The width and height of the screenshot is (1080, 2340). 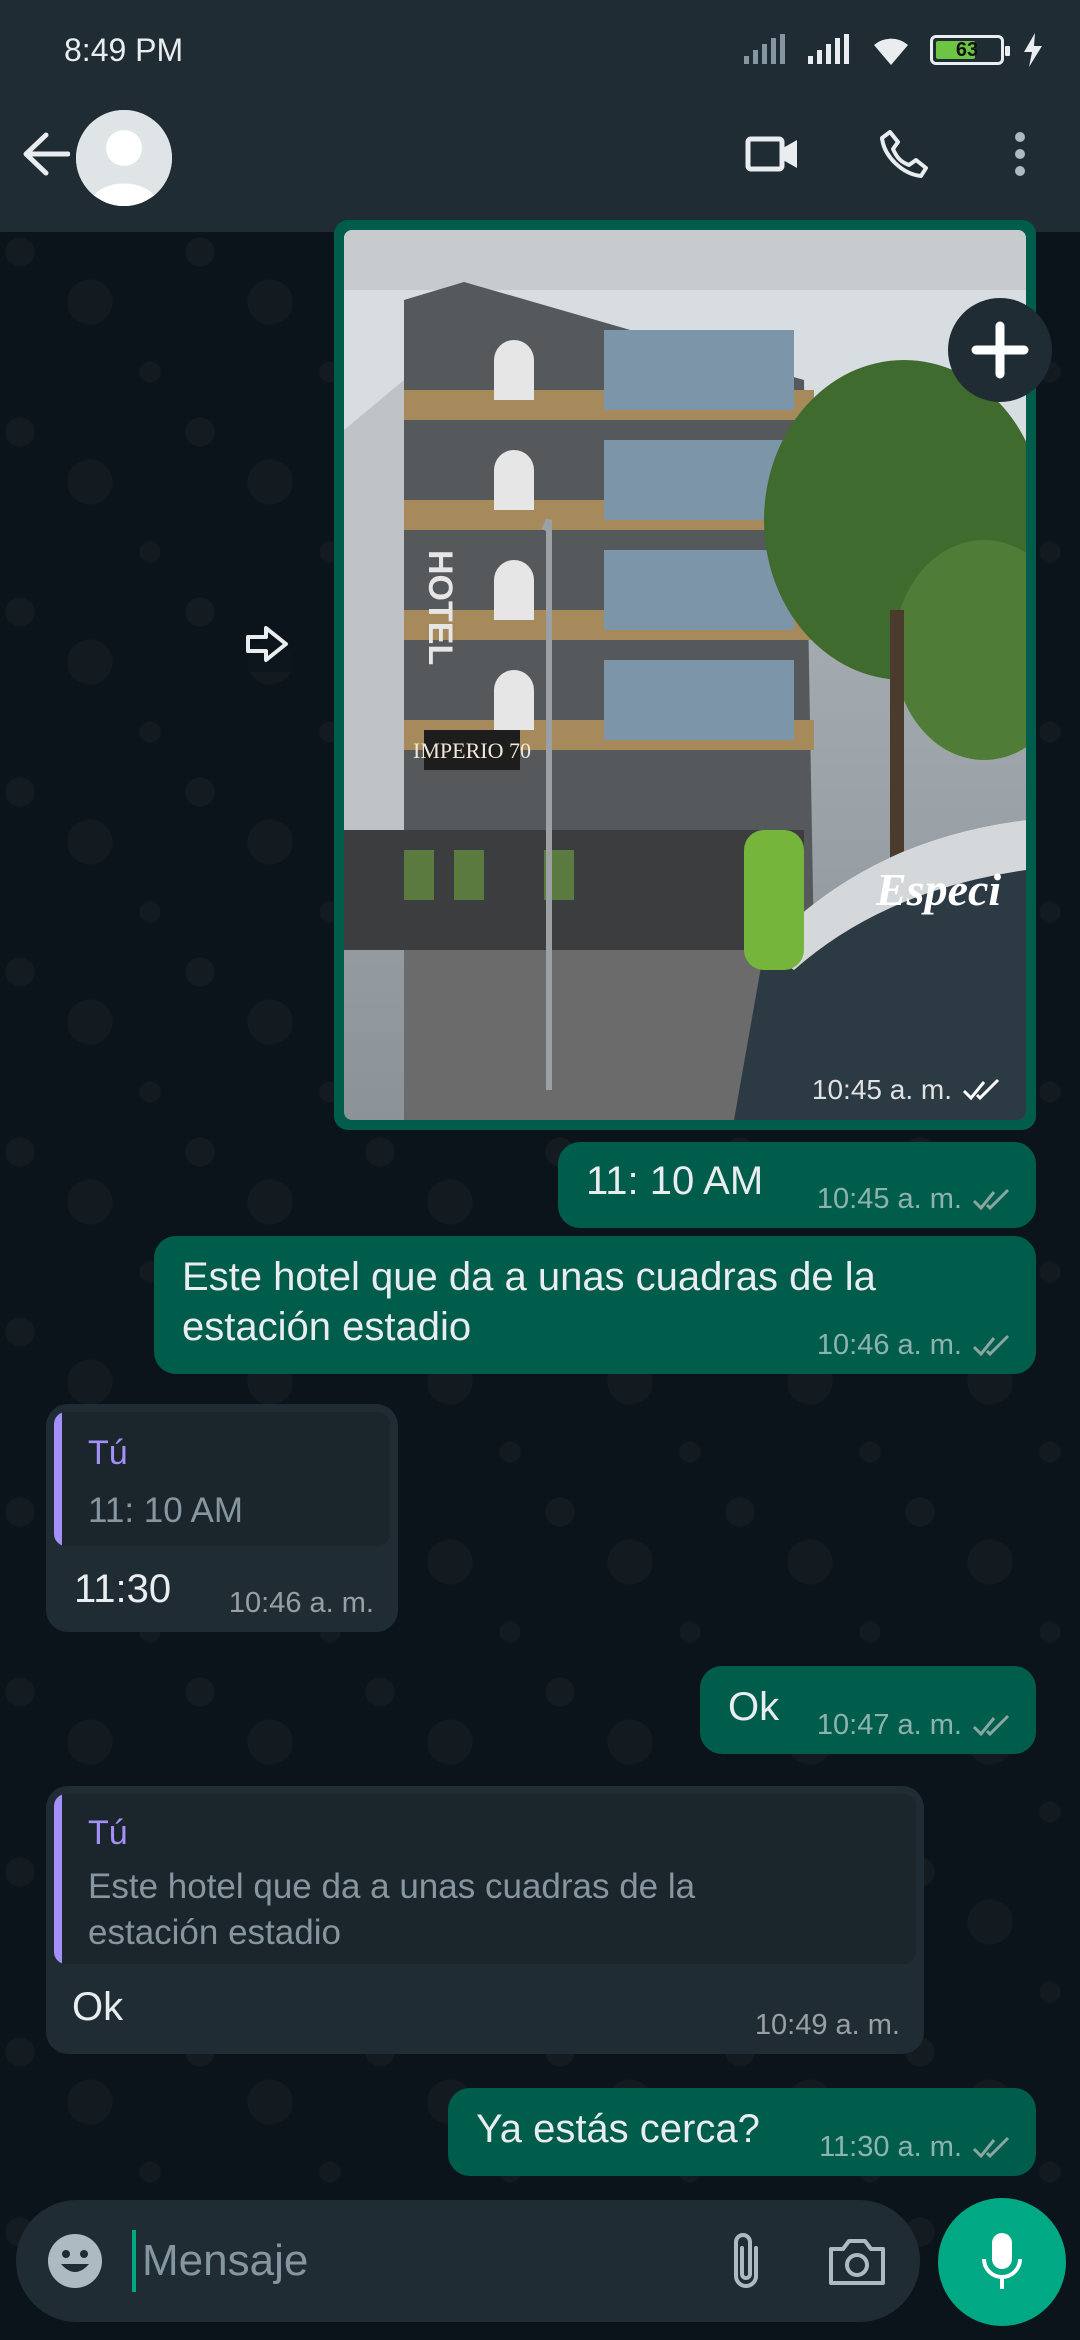 I want to click on add-sticker-button, so click(x=1000, y=350).